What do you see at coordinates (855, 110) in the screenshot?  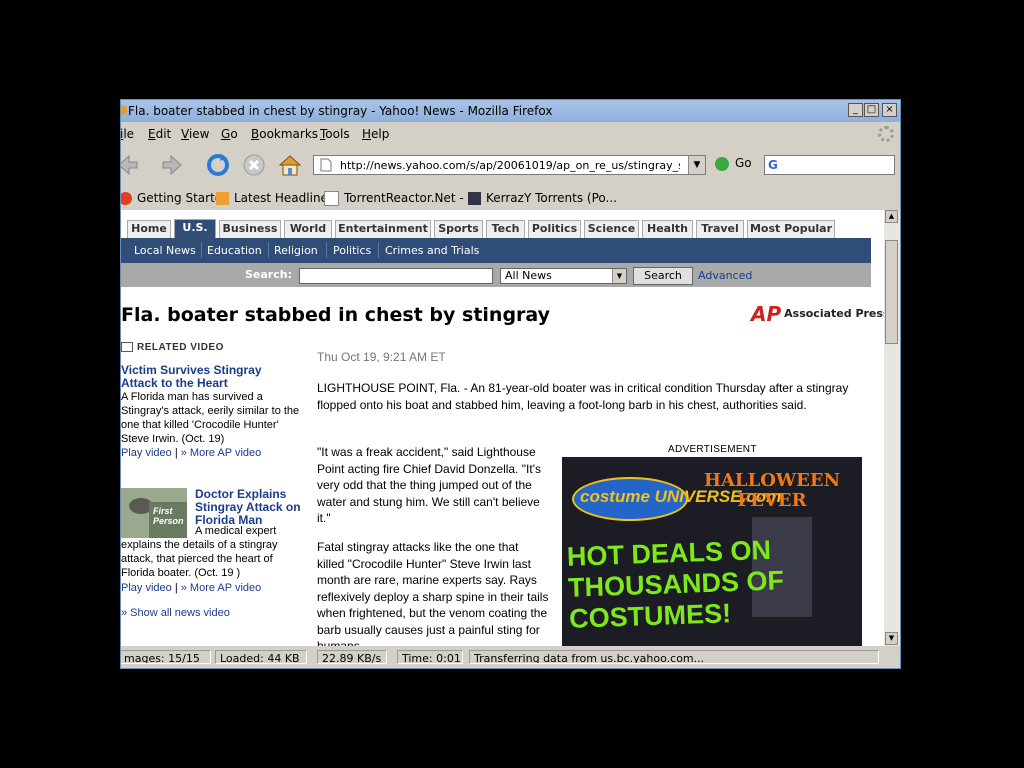 I see `minimize-button: _` at bounding box center [855, 110].